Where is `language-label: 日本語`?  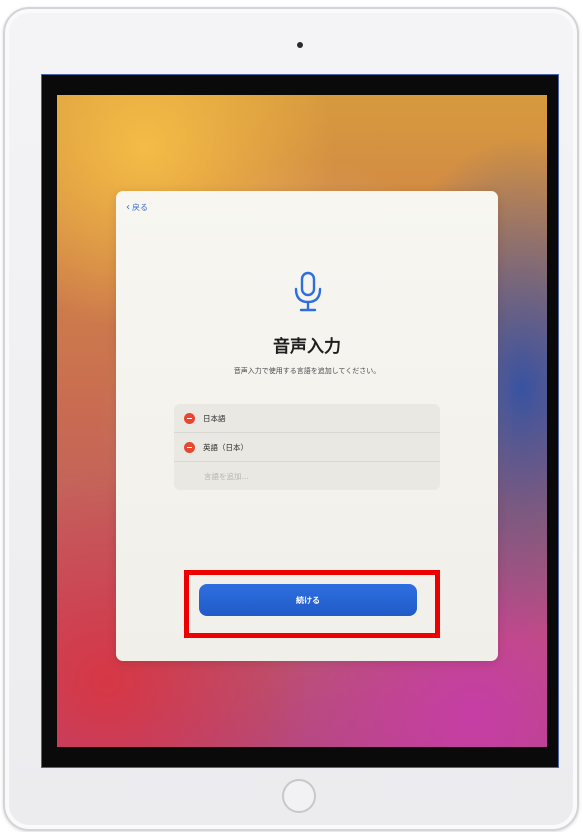
language-label: 日本語 is located at coordinates (214, 418).